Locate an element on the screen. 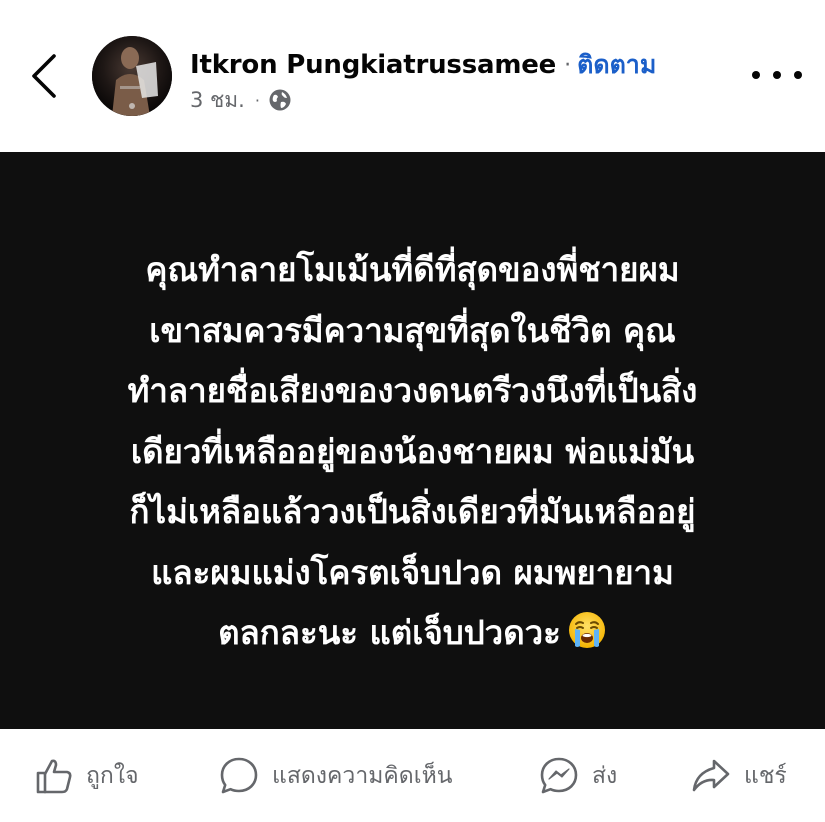 The image size is (825, 822). share-button: แชร์ is located at coordinates (738, 776).